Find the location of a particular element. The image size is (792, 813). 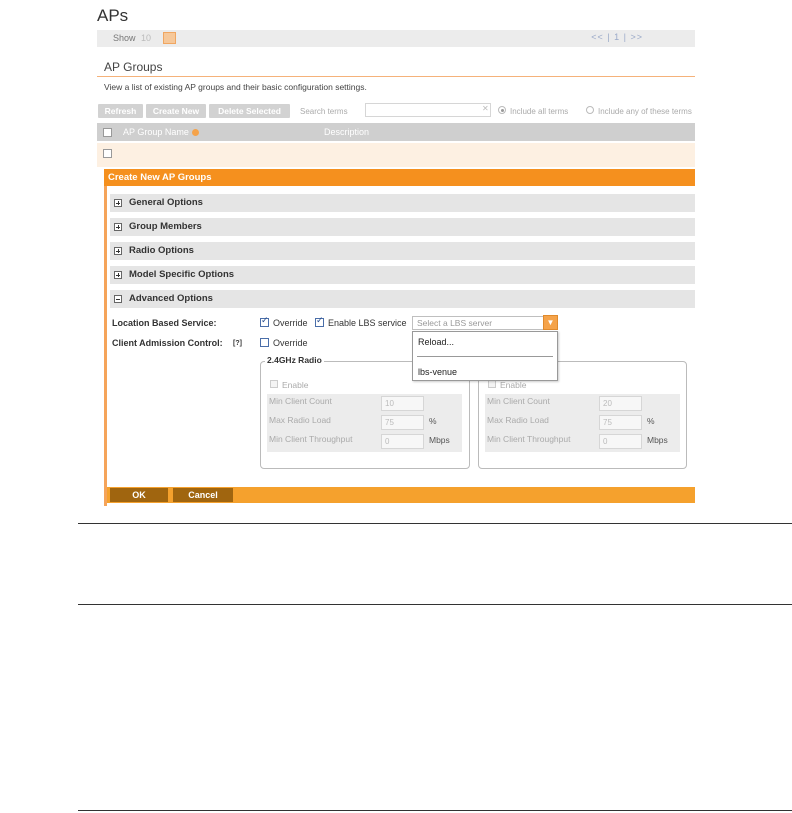

accordion-advanced-options: Advanced Options is located at coordinates (402, 299).